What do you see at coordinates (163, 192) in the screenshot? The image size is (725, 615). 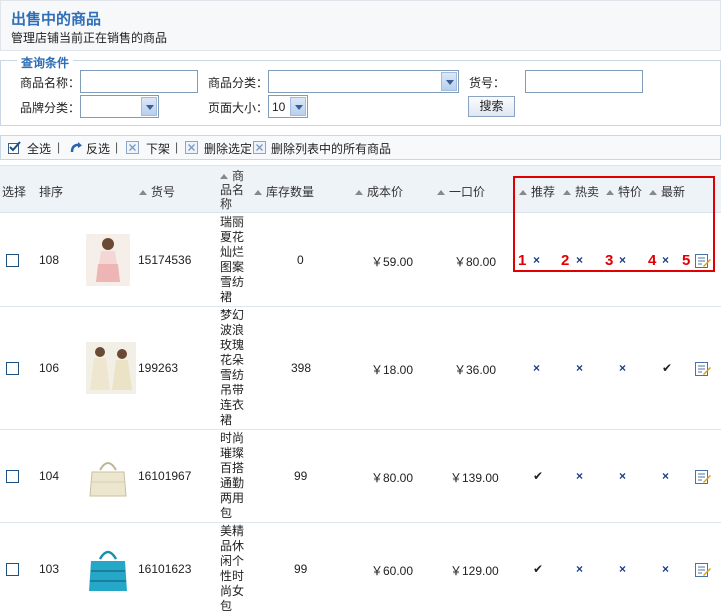 I see `col-sku-label: 货号` at bounding box center [163, 192].